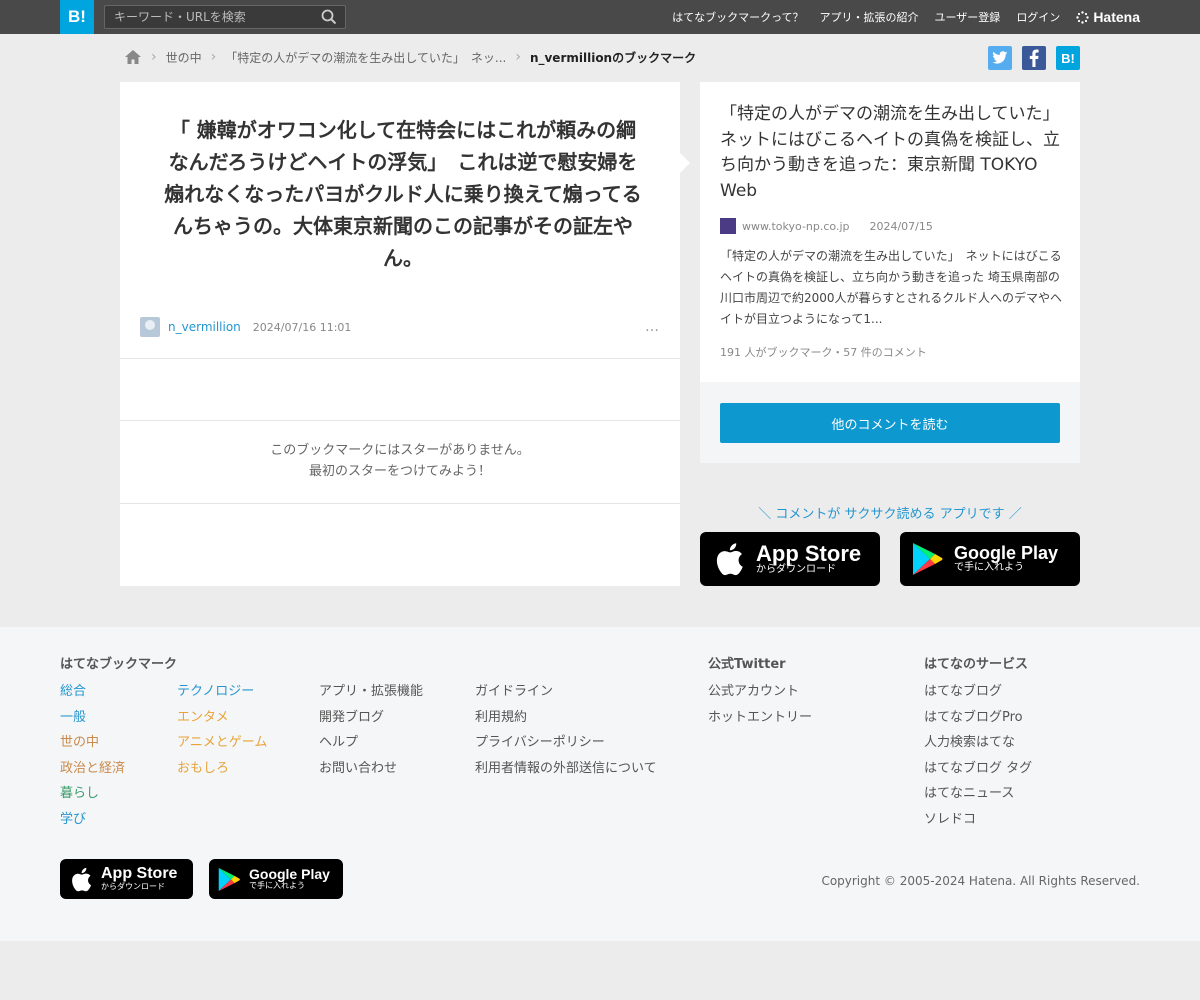 Image resolution: width=1200 pixels, height=1000 pixels. Describe the element at coordinates (133, 887) in the screenshot. I see `footer-app-store-subtitle: からダウンロード` at that location.